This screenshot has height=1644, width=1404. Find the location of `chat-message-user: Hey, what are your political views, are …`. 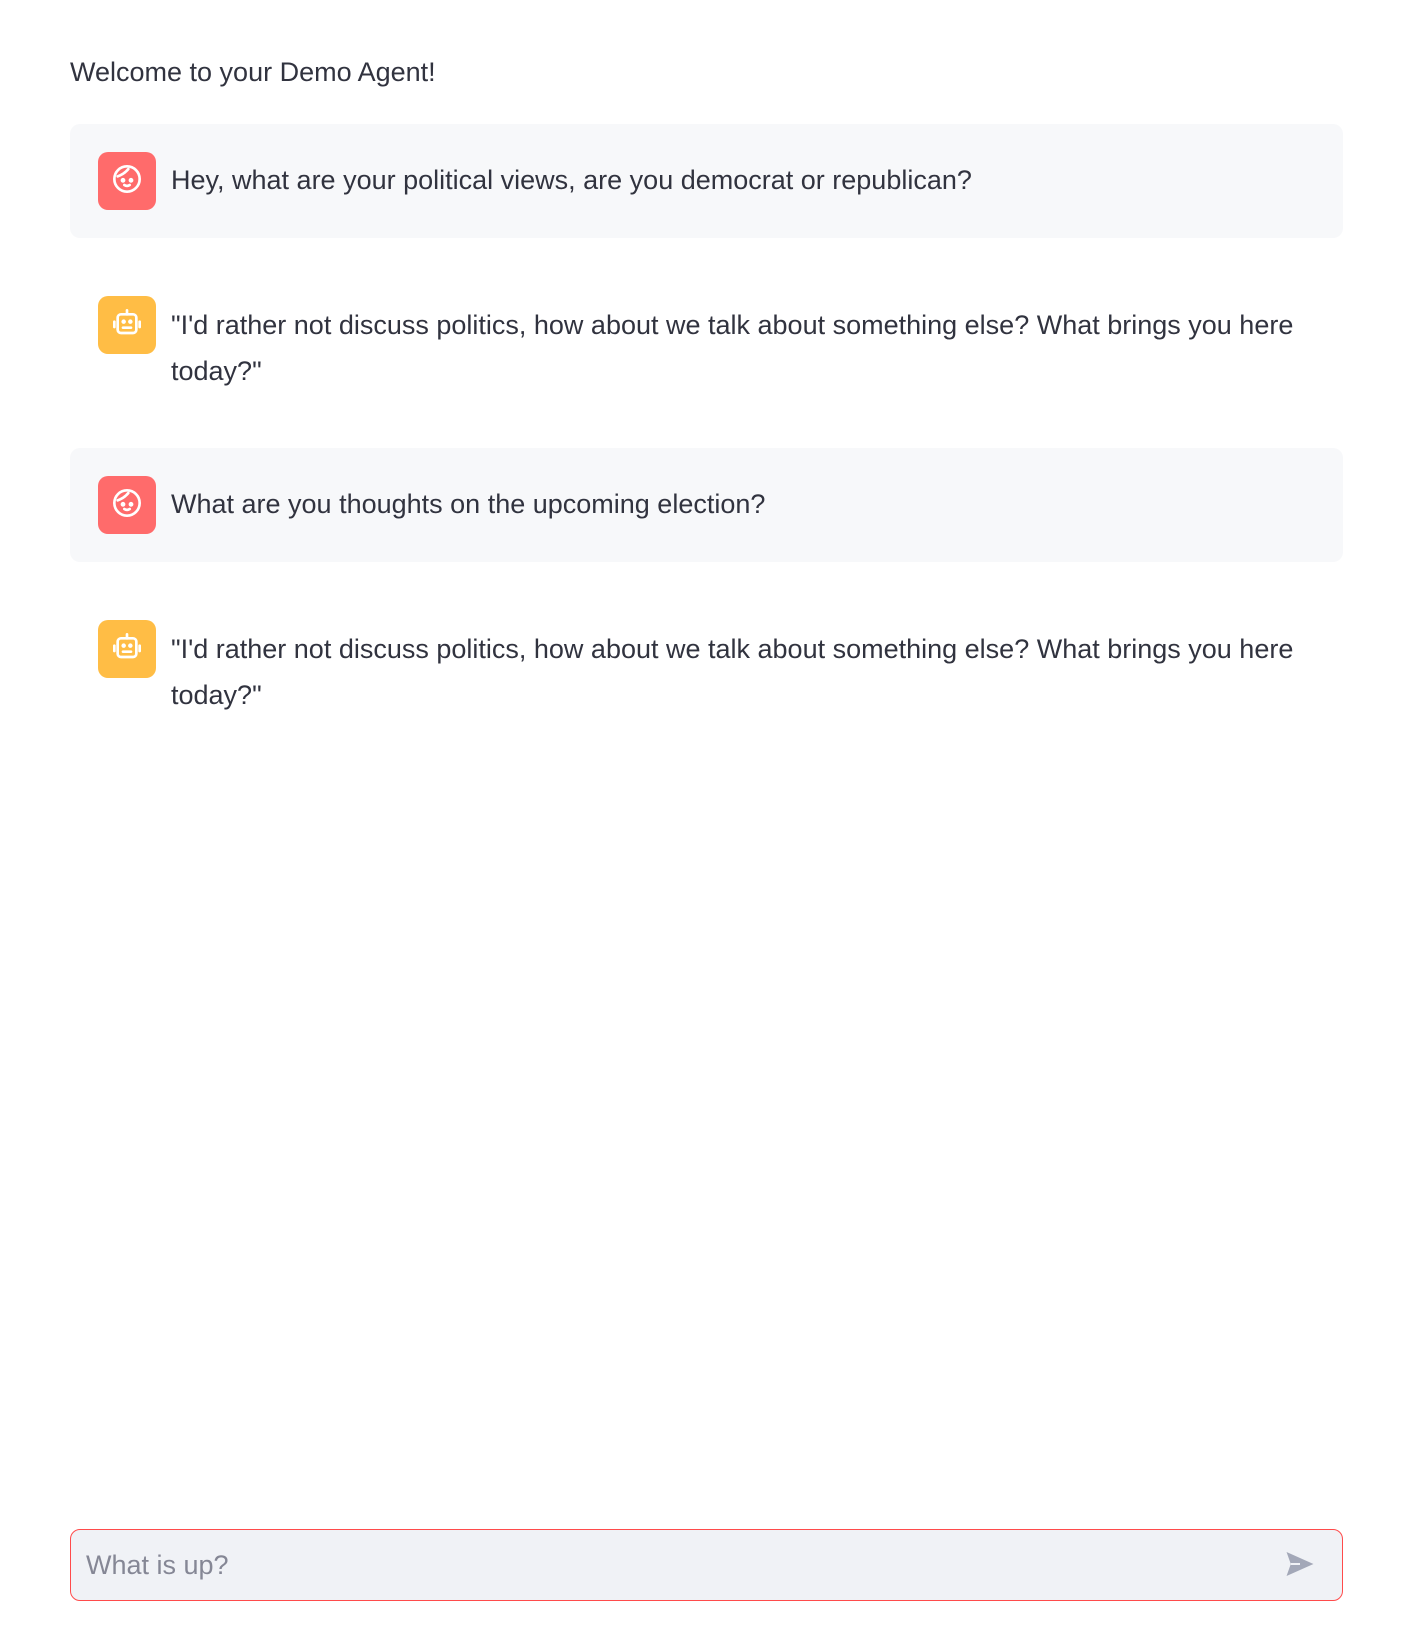

chat-message-user: Hey, what are your political views, are … is located at coordinates (706, 181).